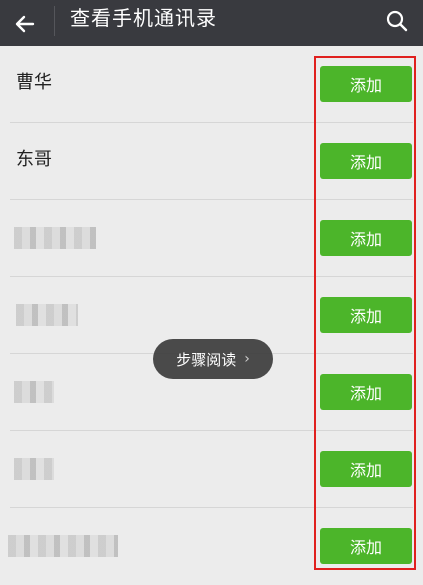 This screenshot has width=423, height=585. I want to click on contact-name: 曹华, so click(34, 82).